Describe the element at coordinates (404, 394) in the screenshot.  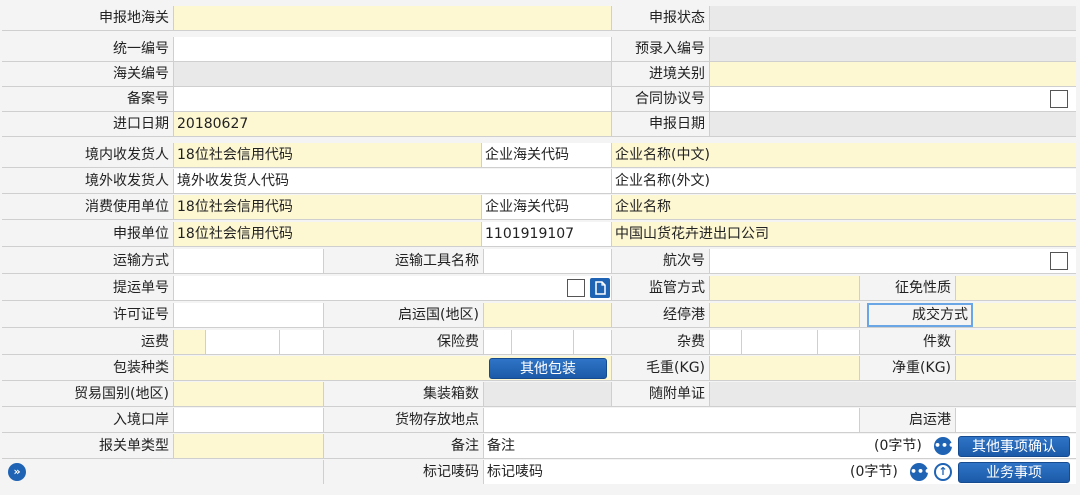
I see `label-container-count: 集装箱数` at that location.